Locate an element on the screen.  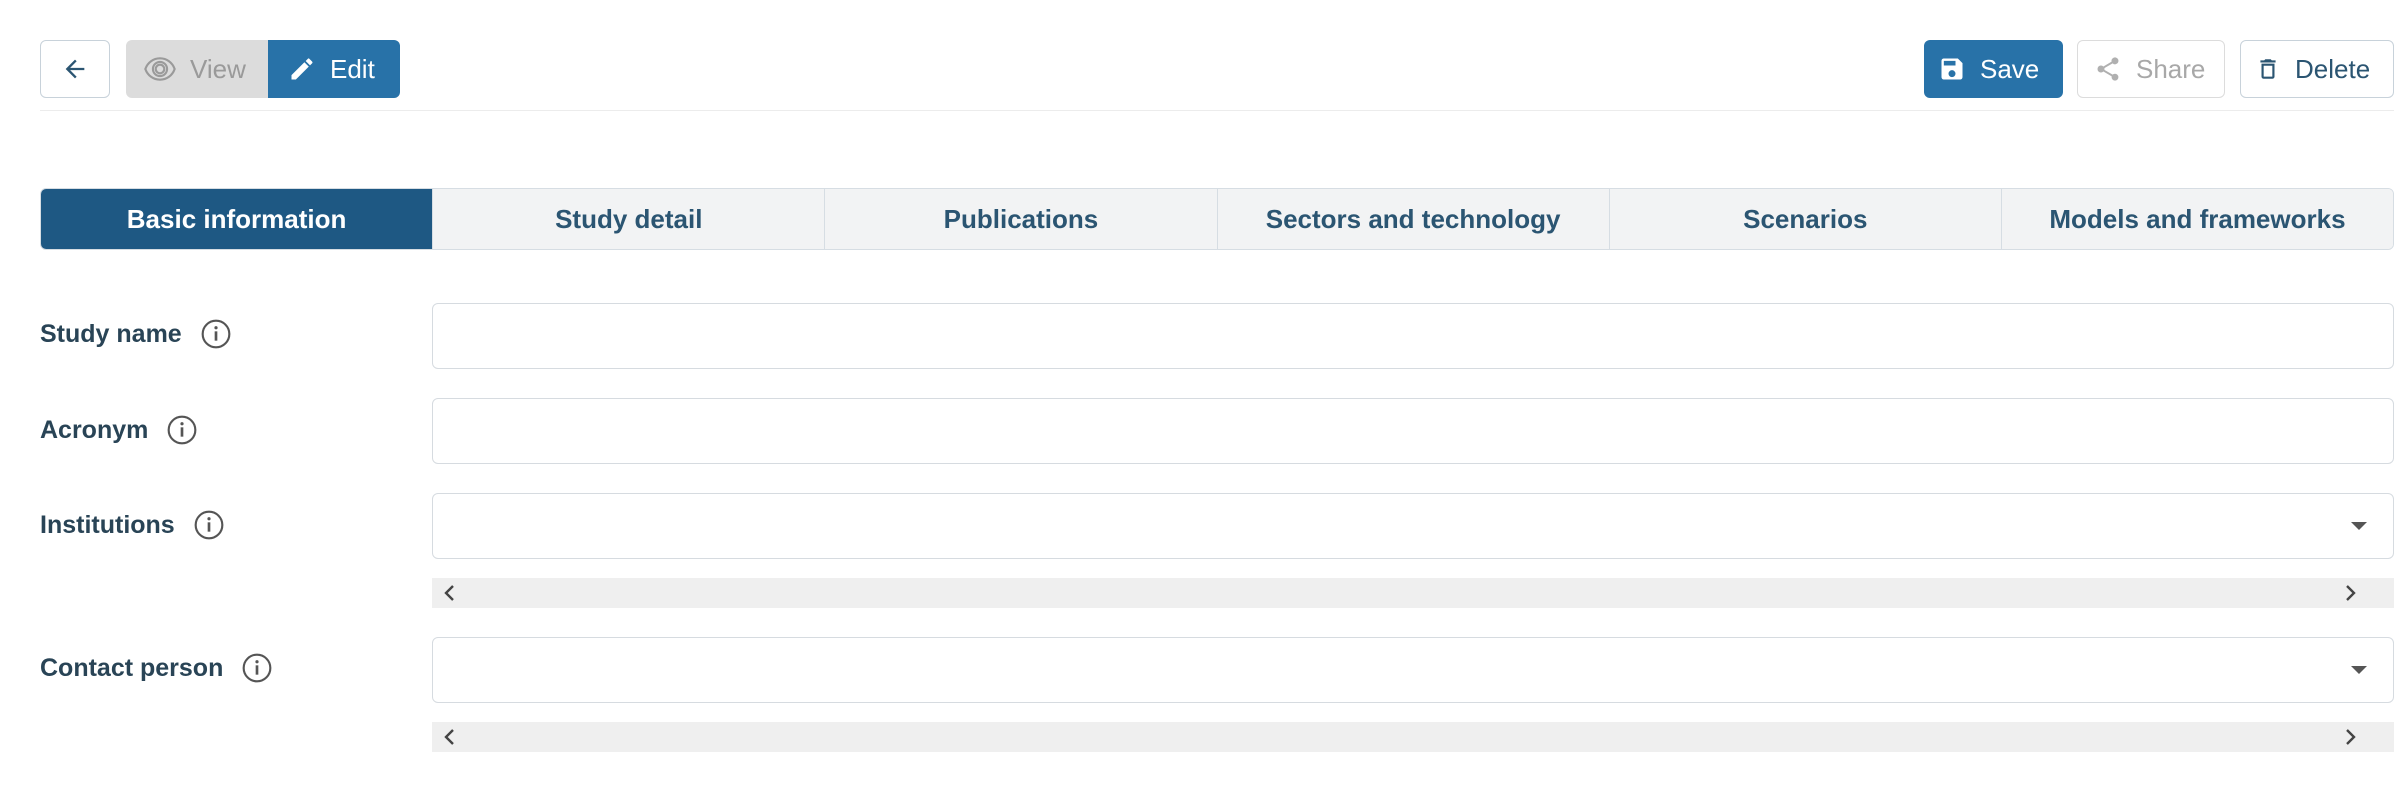
tab-scenarios: Scenarios is located at coordinates (1804, 219).